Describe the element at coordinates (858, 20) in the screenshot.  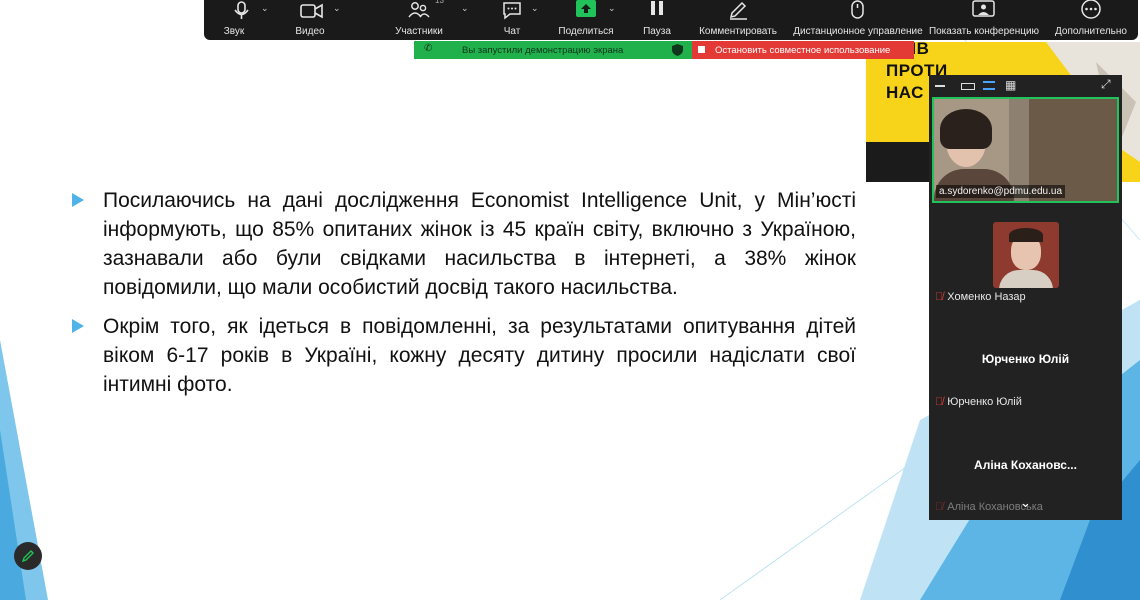
I see `remote-control-button: Дистанционное управление` at that location.